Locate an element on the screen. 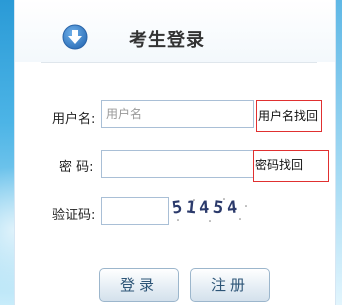  page-title: 考生登录 is located at coordinates (167, 40).